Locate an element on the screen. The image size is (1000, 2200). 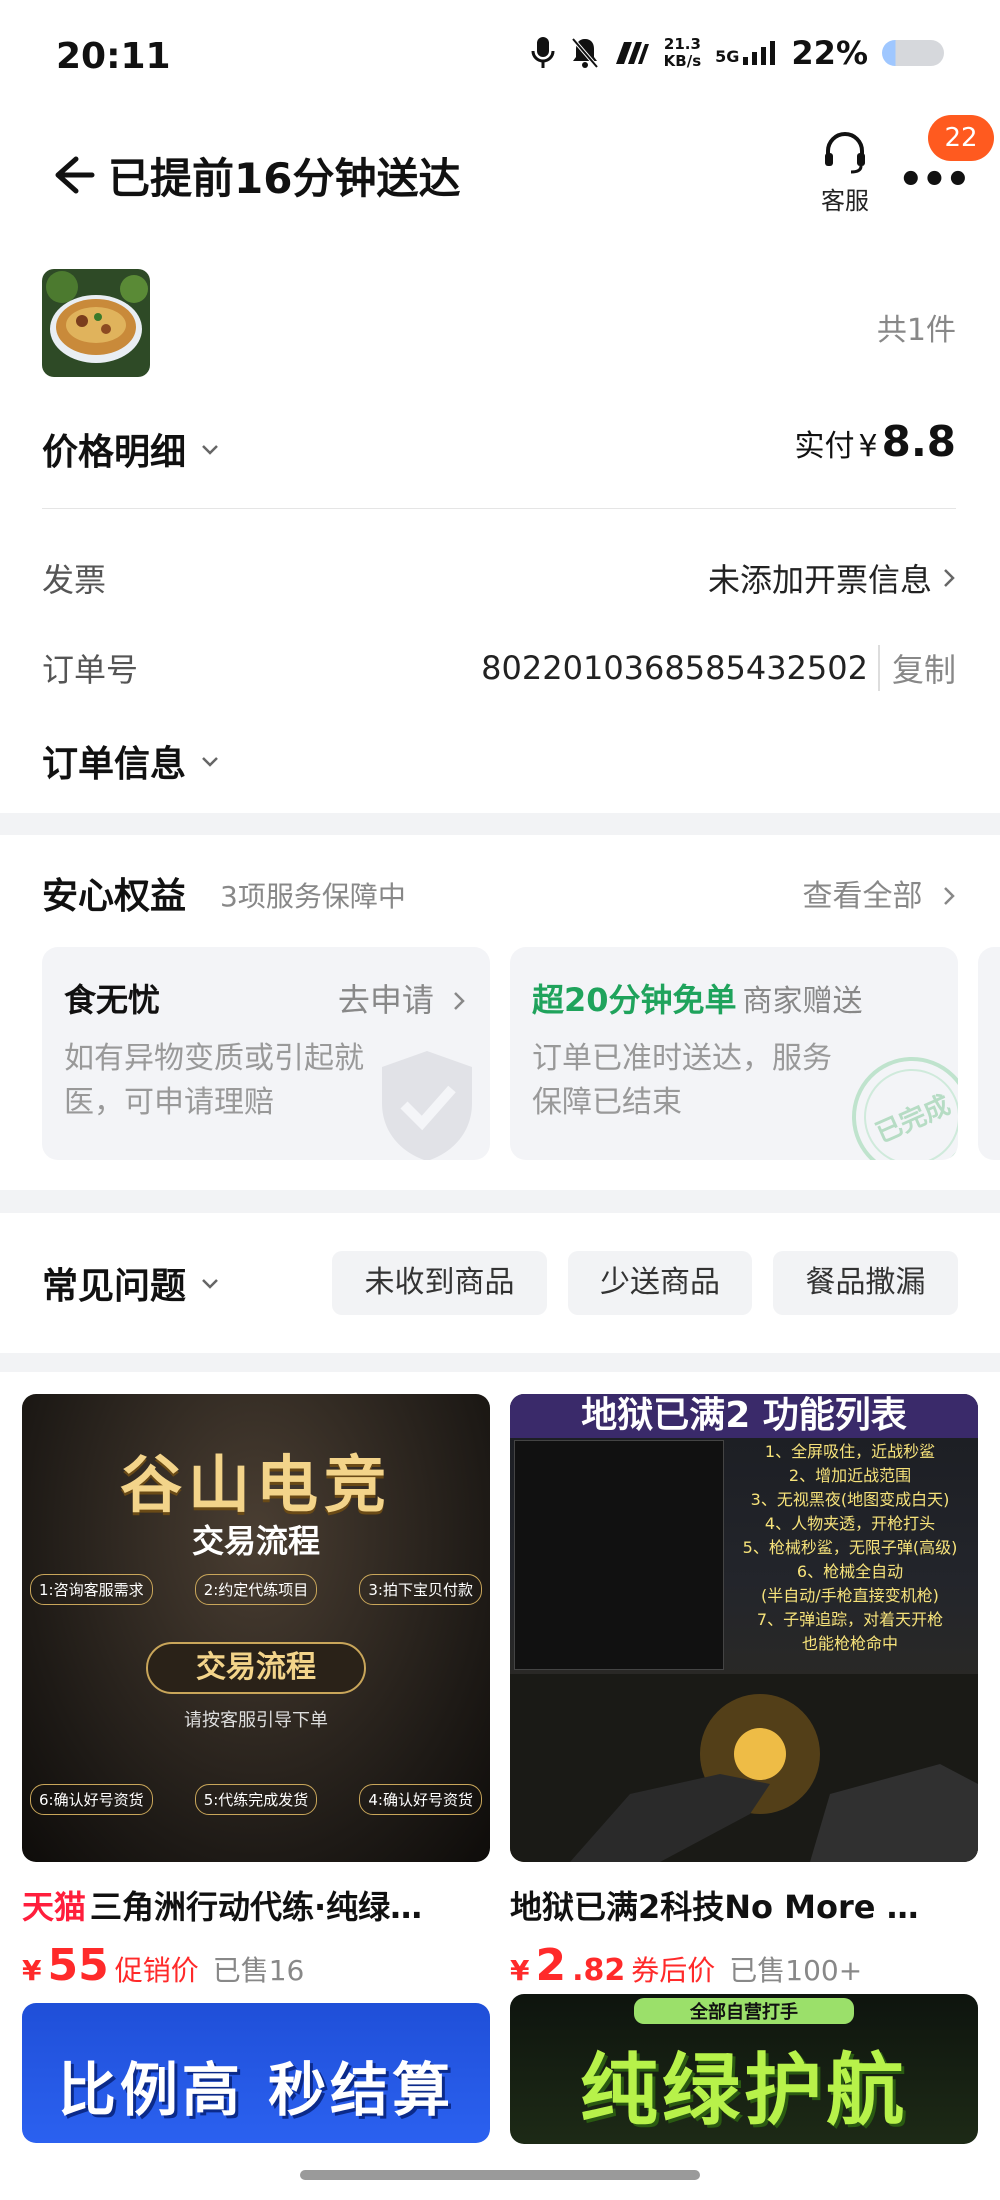
shield-check-icon is located at coordinates (427, 1105).